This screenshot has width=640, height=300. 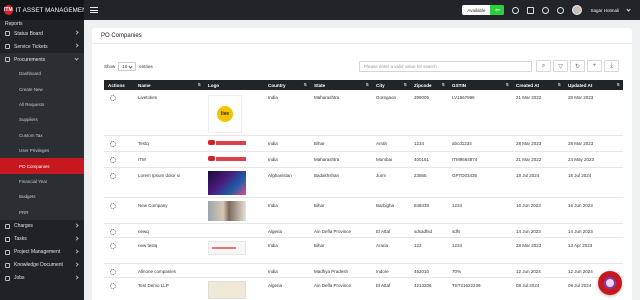 I want to click on sidebar-item-label: Charges, so click(x=23, y=226).